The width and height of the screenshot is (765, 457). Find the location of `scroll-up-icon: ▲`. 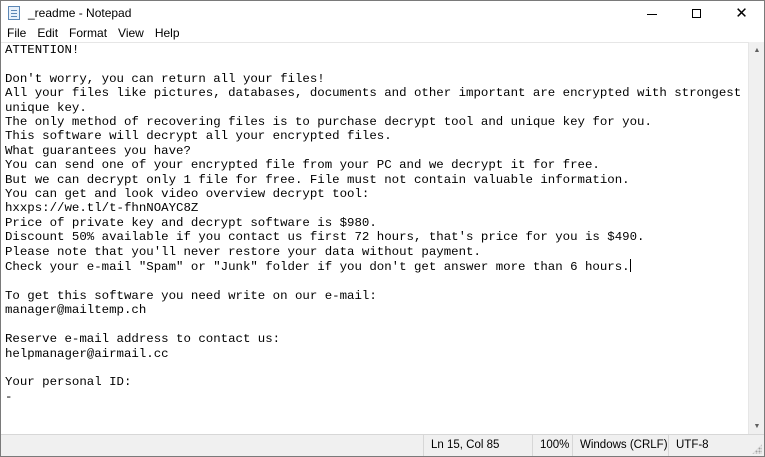

scroll-up-icon: ▲ is located at coordinates (757, 50).